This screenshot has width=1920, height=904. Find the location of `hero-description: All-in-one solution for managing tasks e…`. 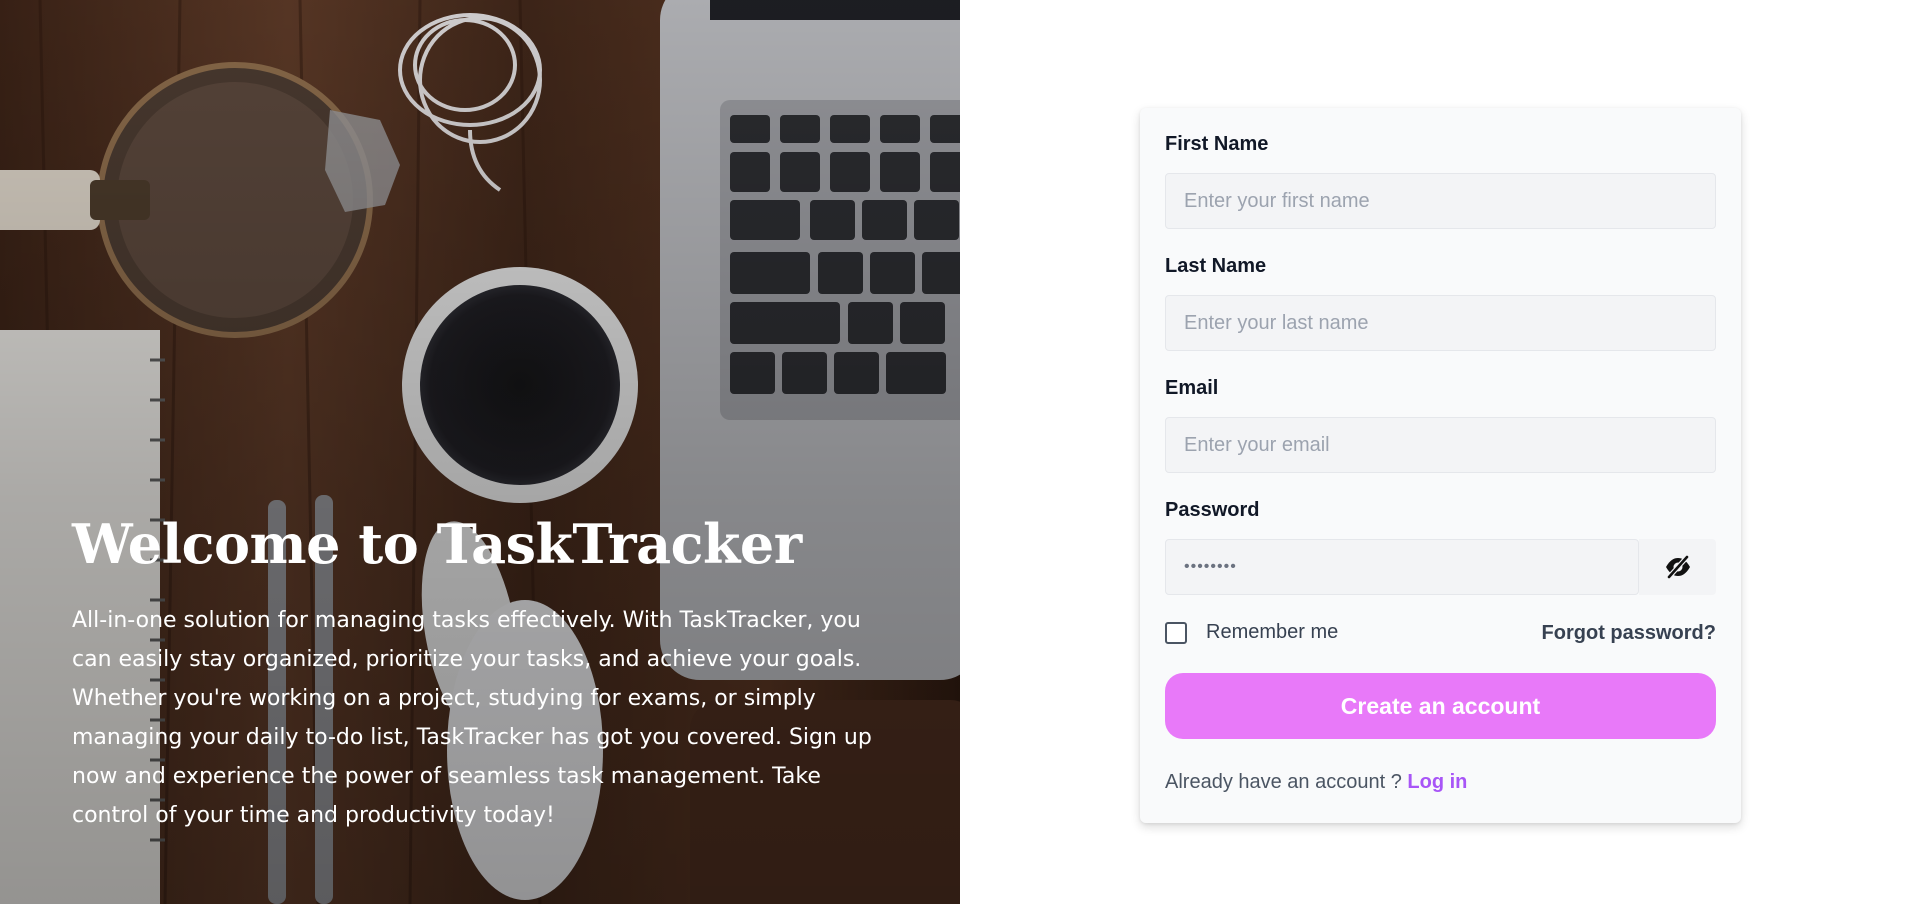

hero-description: All-in-one solution for managing tasks e… is located at coordinates (472, 718).